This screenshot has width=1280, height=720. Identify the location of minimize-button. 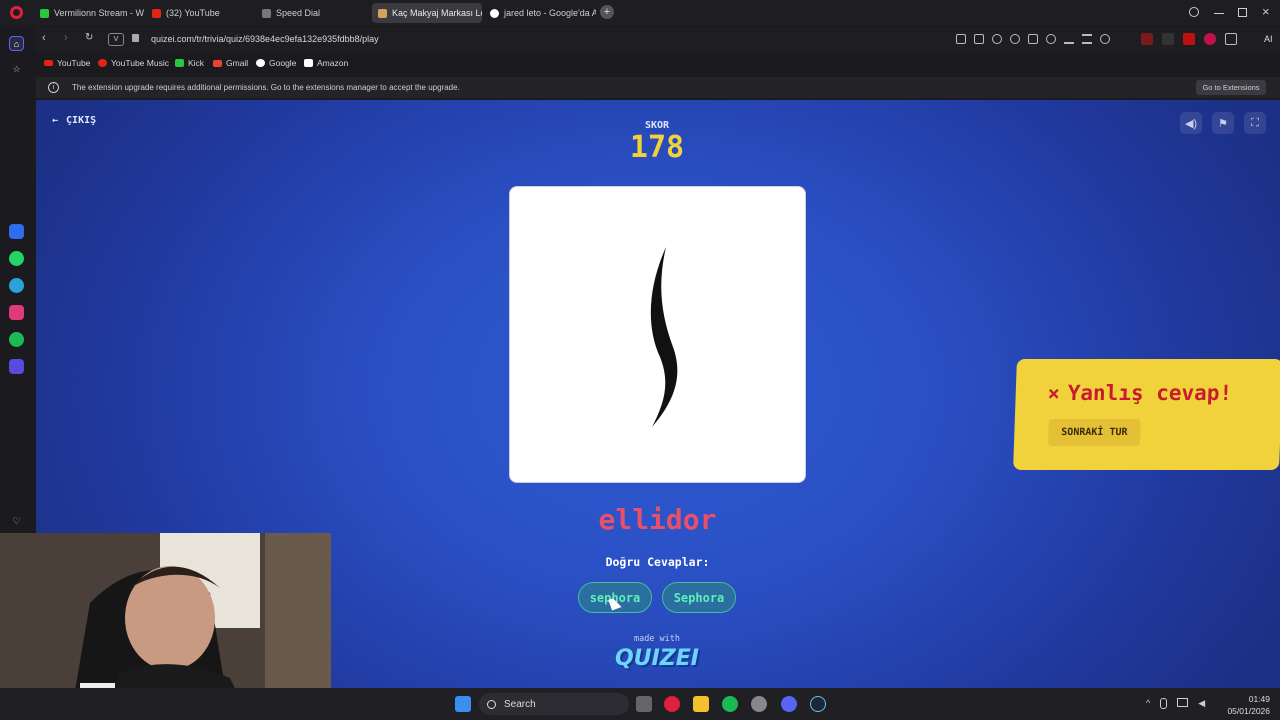
(1219, 13).